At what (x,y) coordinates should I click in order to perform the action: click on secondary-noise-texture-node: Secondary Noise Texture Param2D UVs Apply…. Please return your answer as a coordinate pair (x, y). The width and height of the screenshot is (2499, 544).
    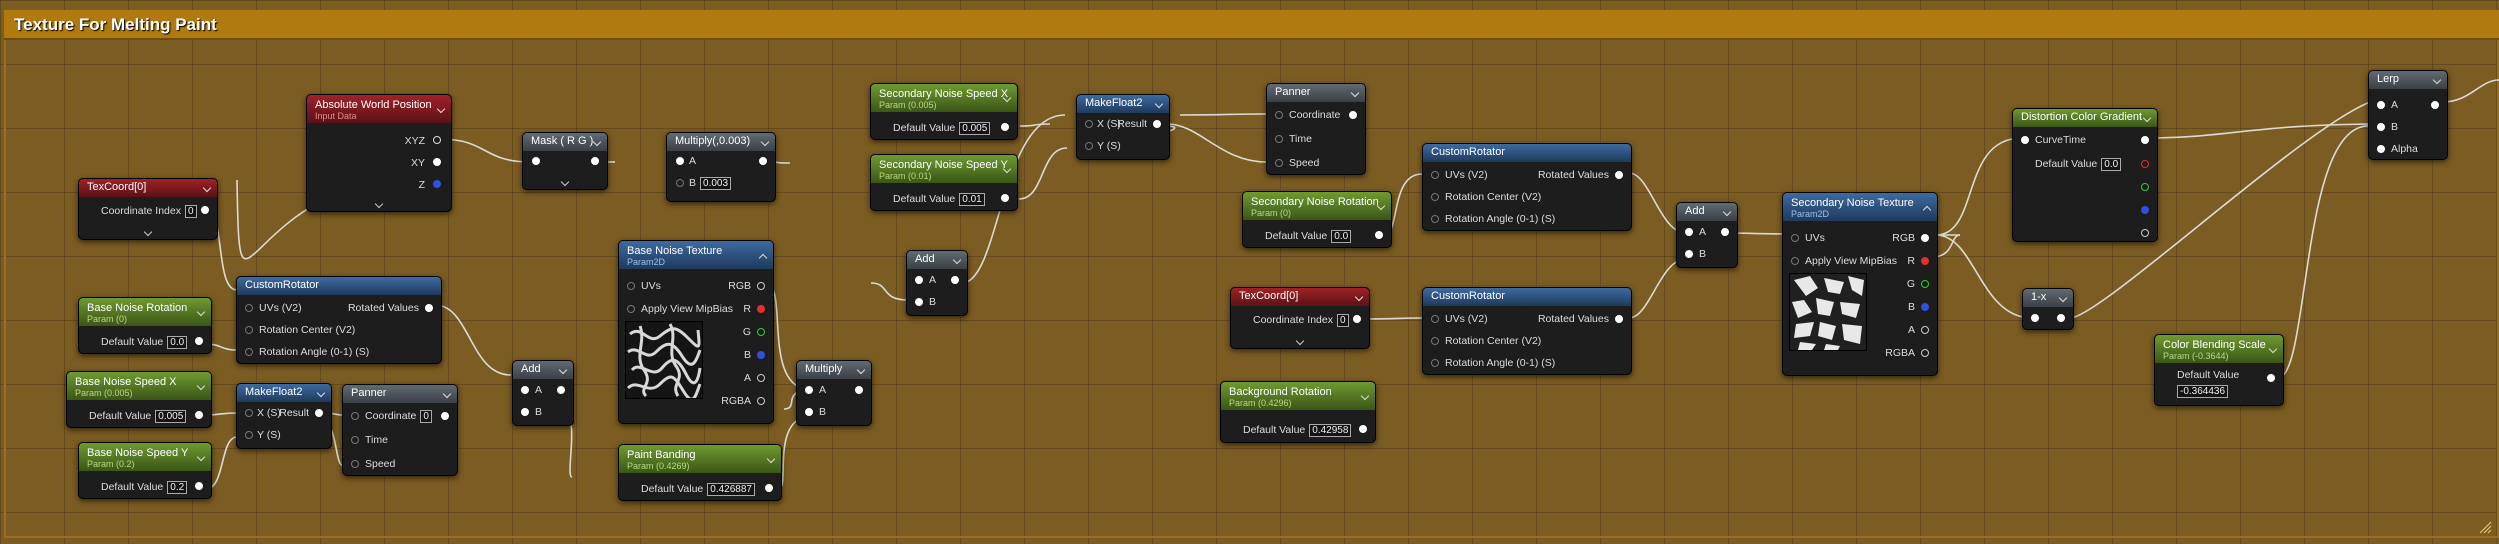
    Looking at the image, I should click on (1860, 284).